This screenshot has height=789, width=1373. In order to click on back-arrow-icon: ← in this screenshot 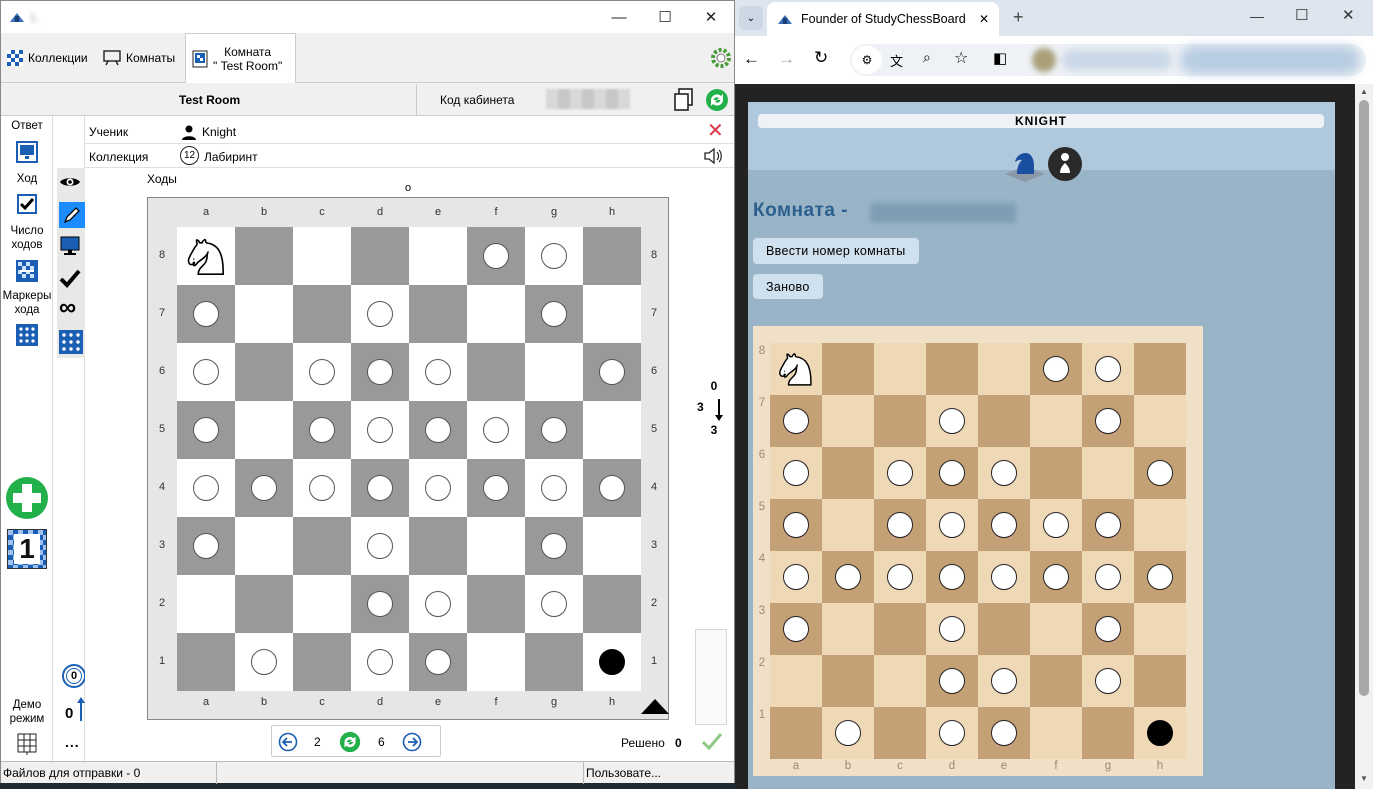, I will do `click(751, 59)`.